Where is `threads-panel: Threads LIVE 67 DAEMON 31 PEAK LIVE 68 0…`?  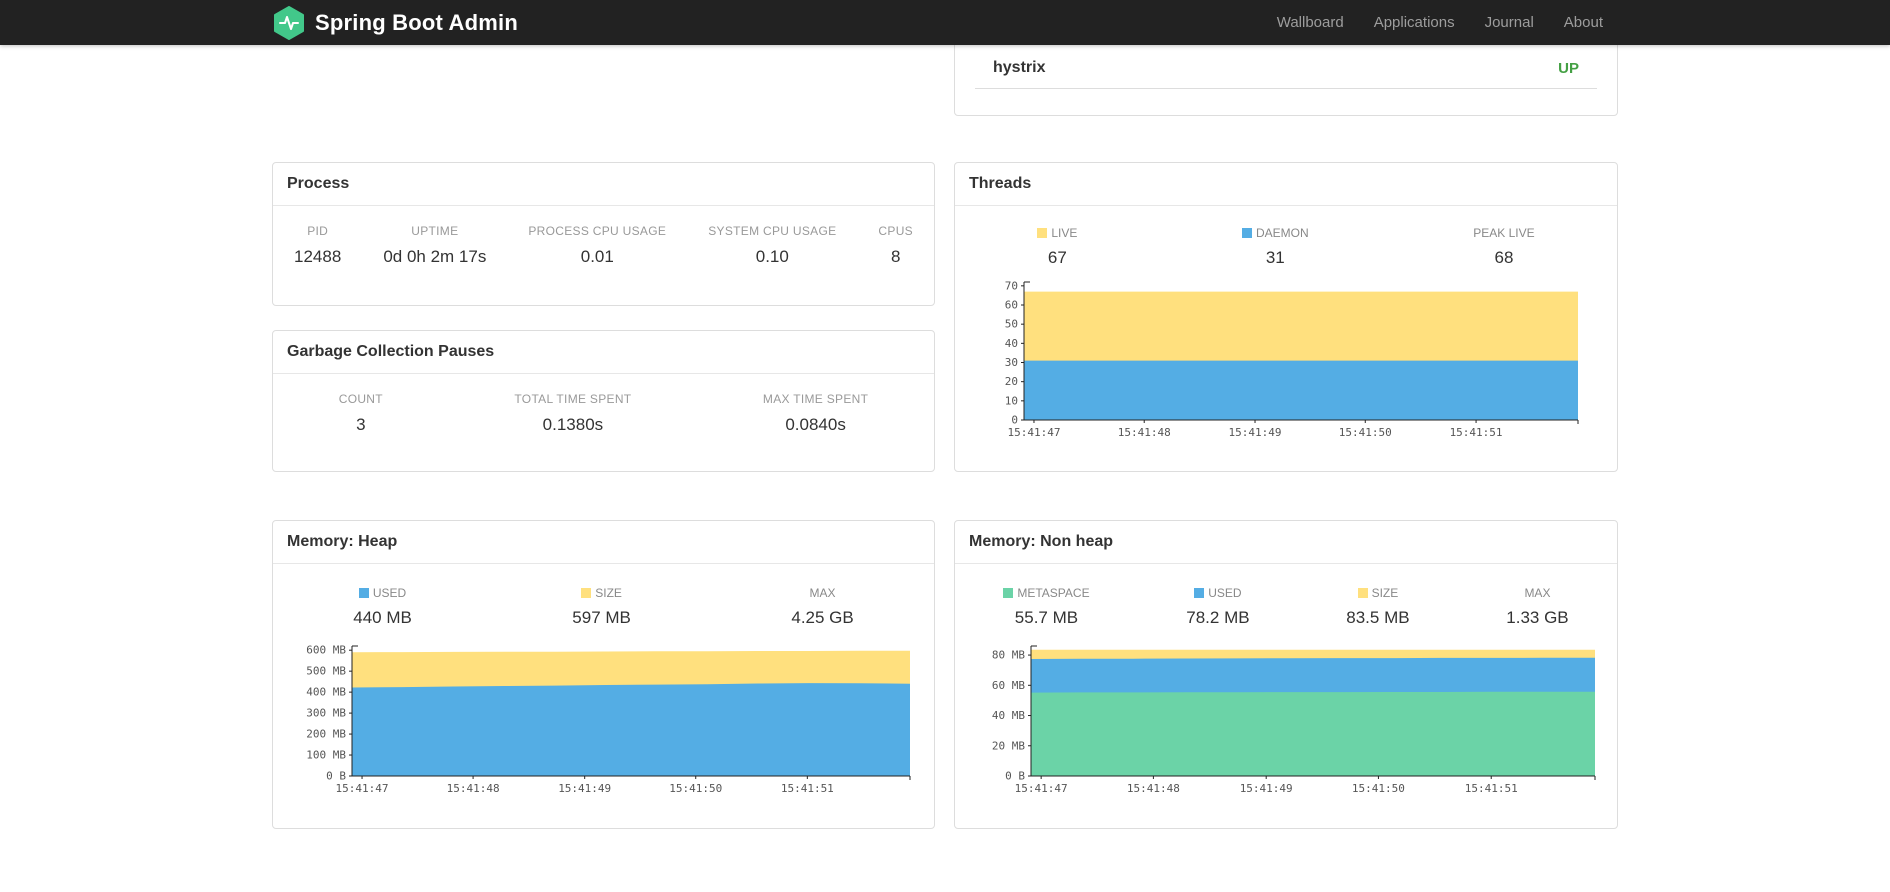 threads-panel: Threads LIVE 67 DAEMON 31 PEAK LIVE 68 0… is located at coordinates (1286, 317).